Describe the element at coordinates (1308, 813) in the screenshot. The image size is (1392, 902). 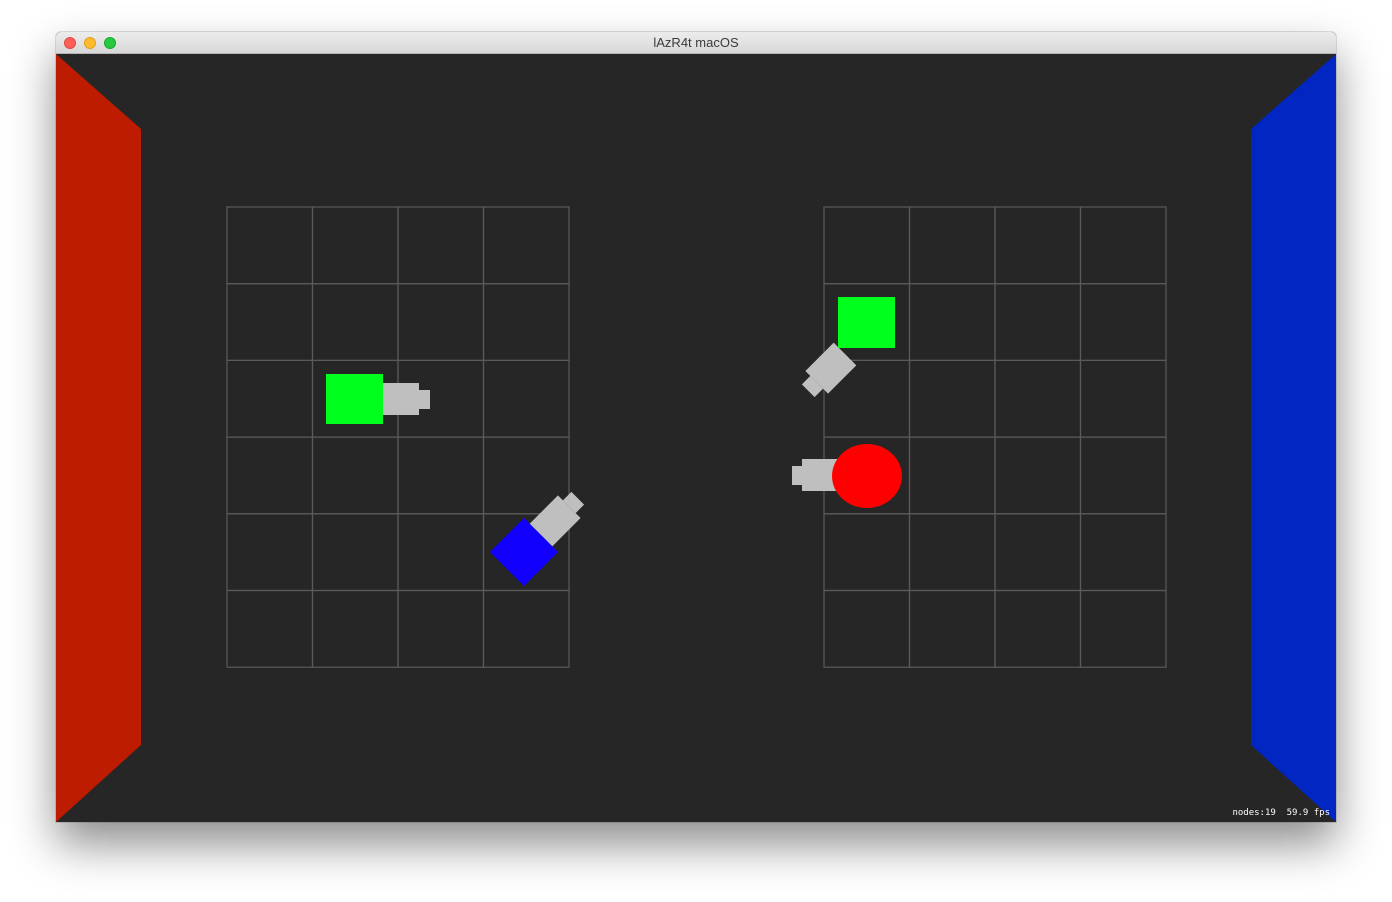
I see `fps-counter: 59.9 fps` at that location.